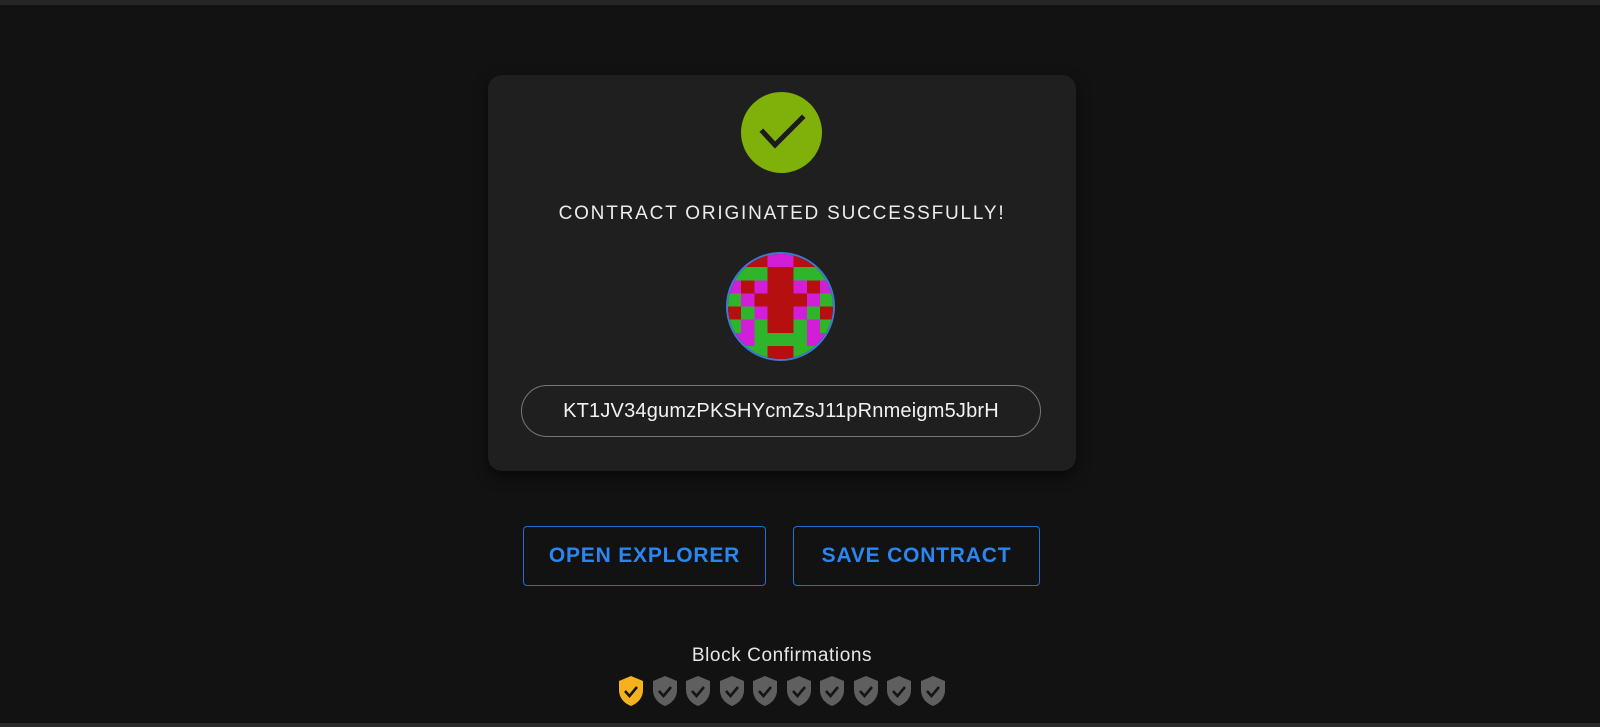  I want to click on shield-check-icon-confirmed, so click(631, 691).